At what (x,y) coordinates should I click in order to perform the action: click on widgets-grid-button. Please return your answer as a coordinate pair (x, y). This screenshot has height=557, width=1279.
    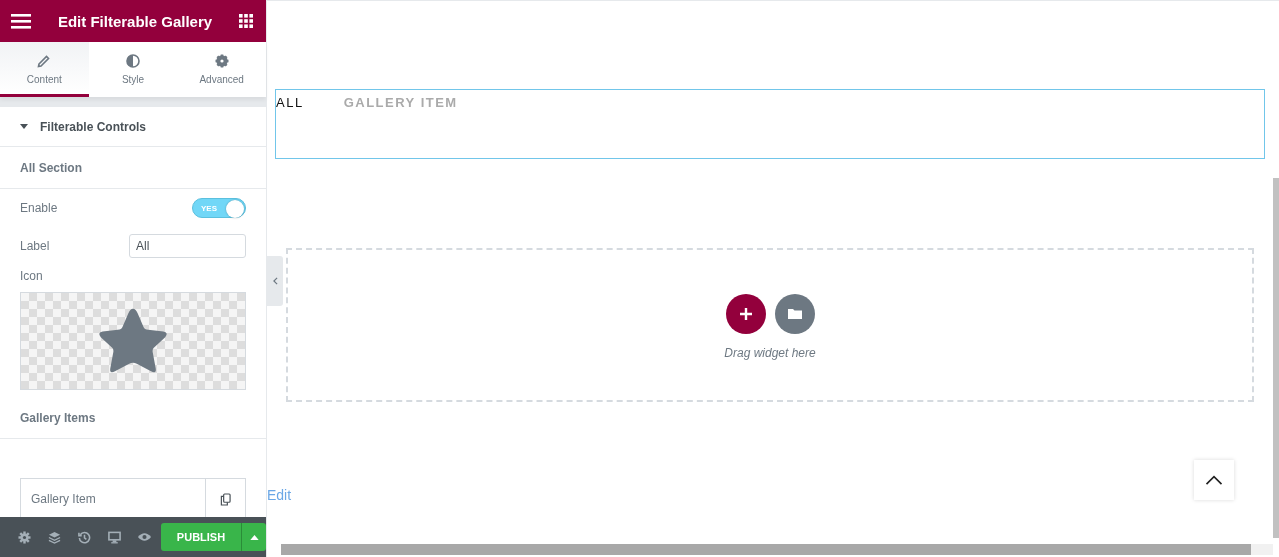
    Looking at the image, I should click on (246, 21).